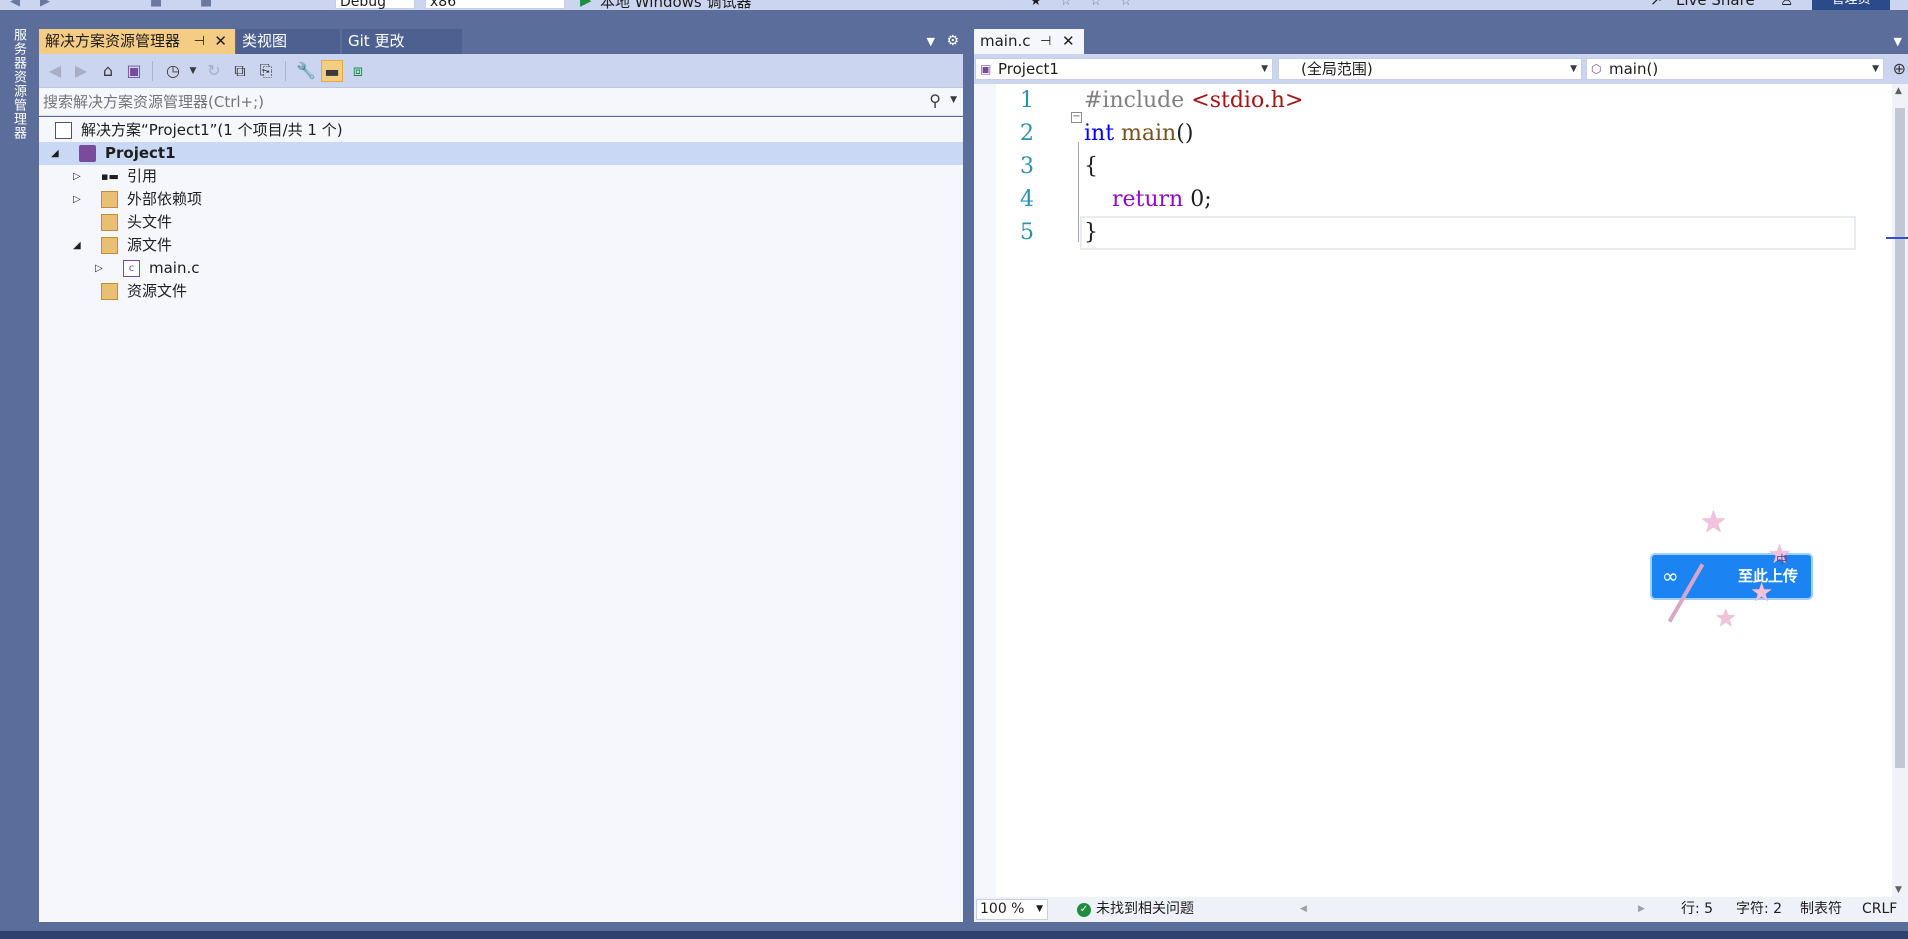 Image resolution: width=1908 pixels, height=939 pixels. I want to click on tree-item-solution: 解决方案“Project1”(1 个项目/共 1 个), so click(501, 130).